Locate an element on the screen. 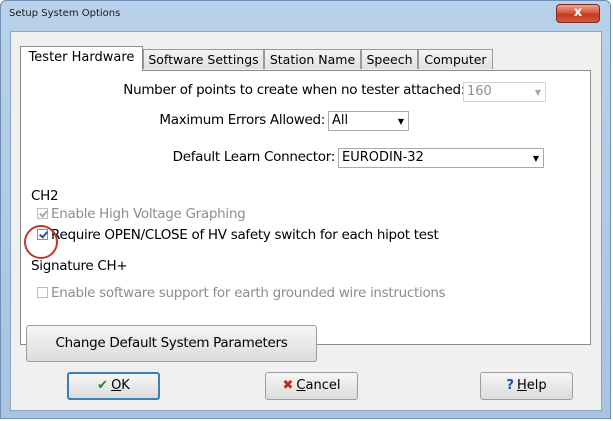  checkmark-icon: ✔ is located at coordinates (103, 385).